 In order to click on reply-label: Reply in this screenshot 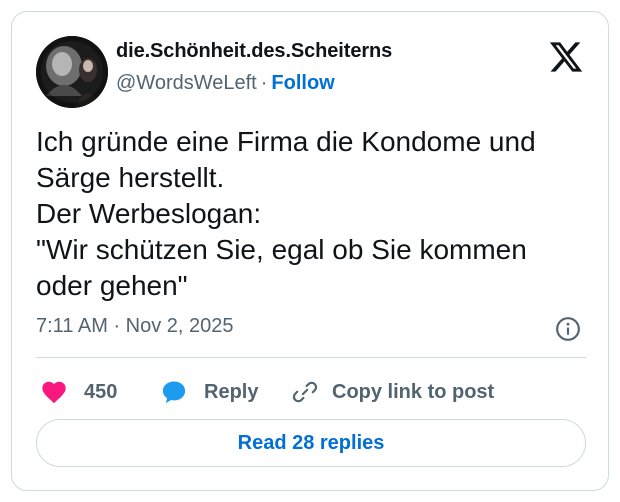, I will do `click(231, 391)`.